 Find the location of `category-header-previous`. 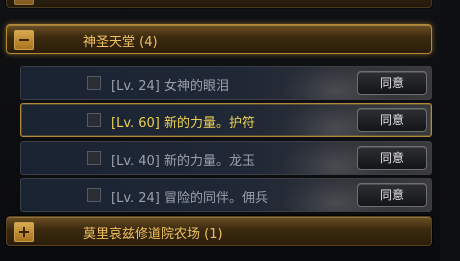

category-header-previous is located at coordinates (219, 4).